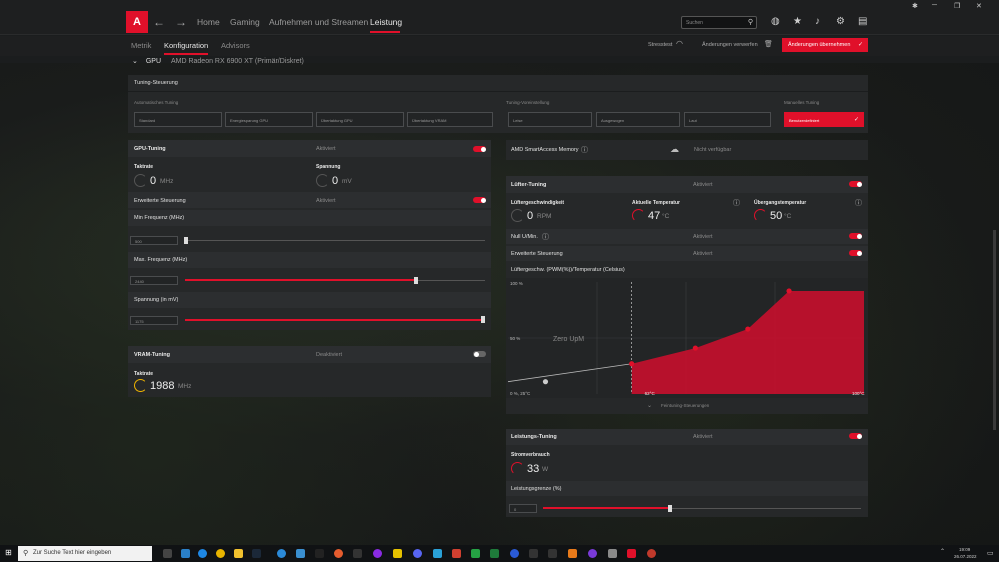 Image resolution: width=999 pixels, height=562 pixels. What do you see at coordinates (159, 218) in the screenshot?
I see `min-freq-label: Min Frequenz (MHz)` at bounding box center [159, 218].